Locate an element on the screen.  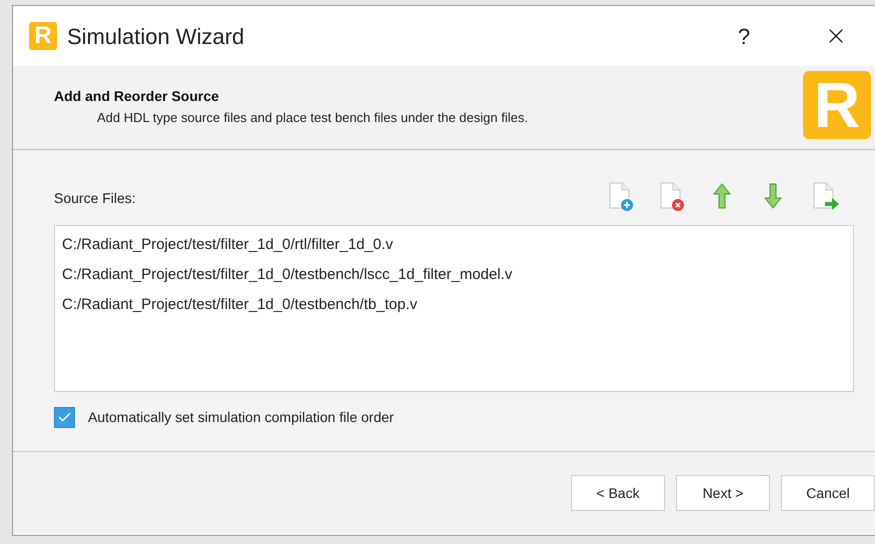
dialog-button: Next > is located at coordinates (723, 493).